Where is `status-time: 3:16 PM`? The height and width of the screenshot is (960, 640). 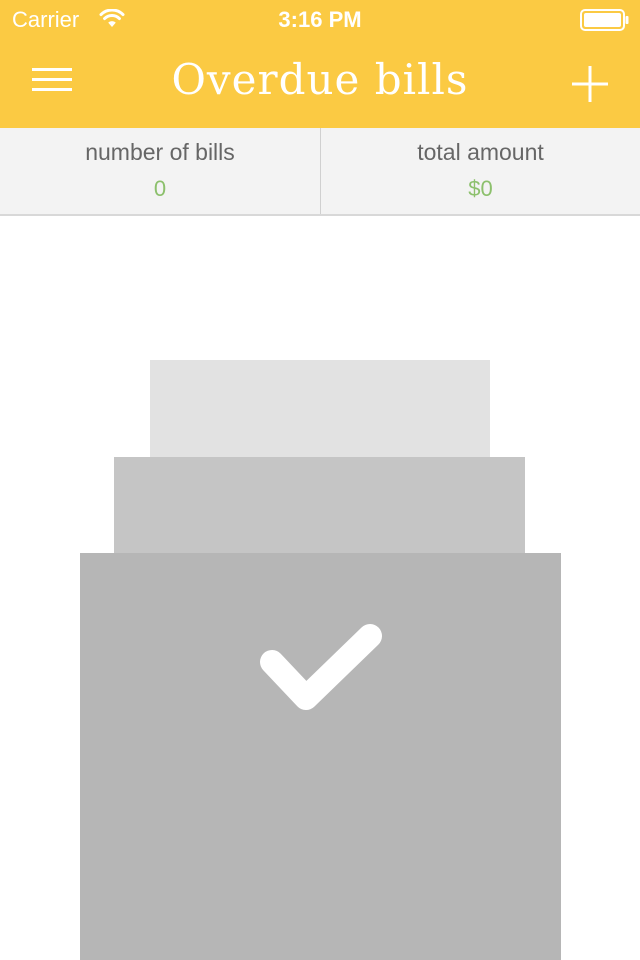 status-time: 3:16 PM is located at coordinates (320, 19).